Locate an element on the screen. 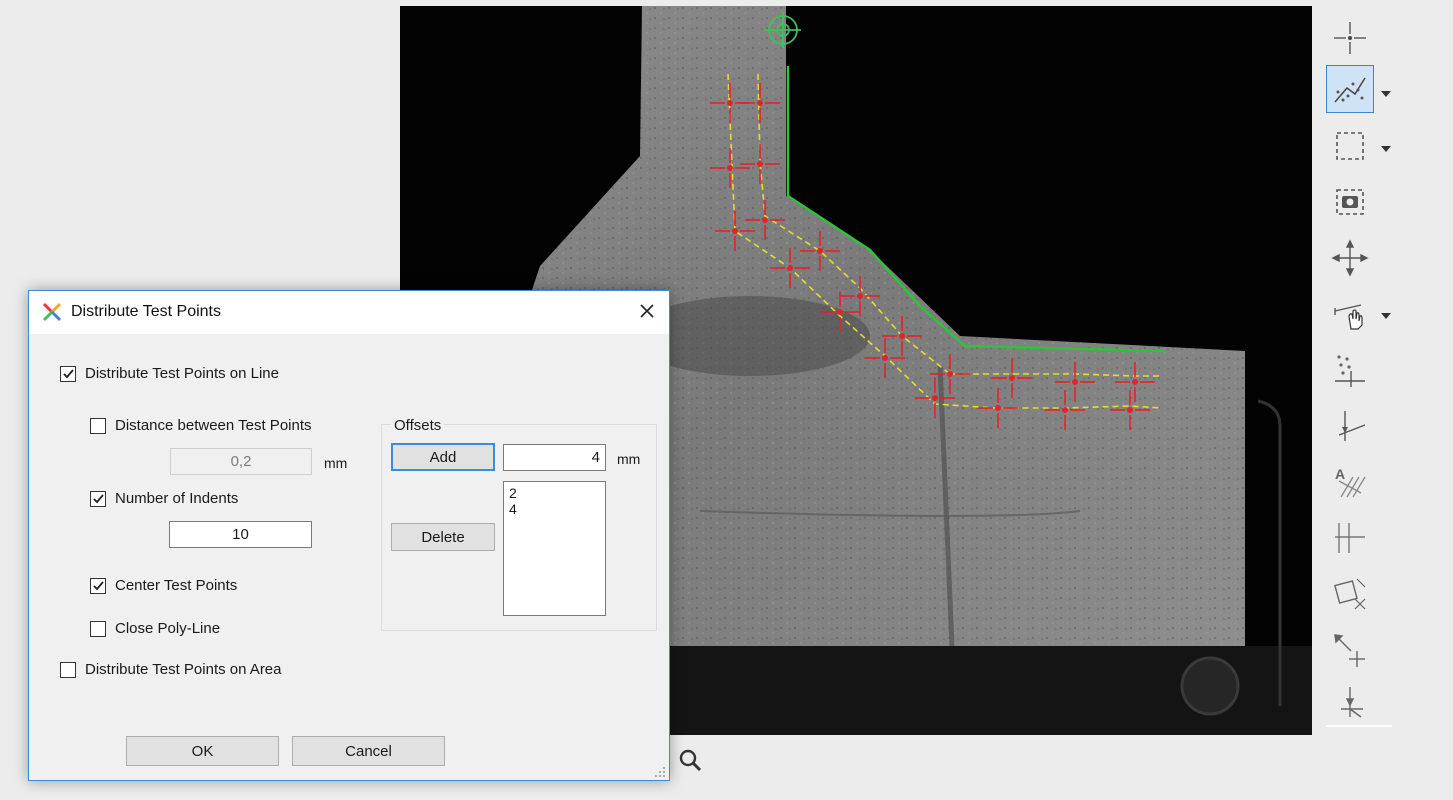 This screenshot has width=1453, height=800. distribute-on-area-label: Distribute Test Points on Area is located at coordinates (183, 669).